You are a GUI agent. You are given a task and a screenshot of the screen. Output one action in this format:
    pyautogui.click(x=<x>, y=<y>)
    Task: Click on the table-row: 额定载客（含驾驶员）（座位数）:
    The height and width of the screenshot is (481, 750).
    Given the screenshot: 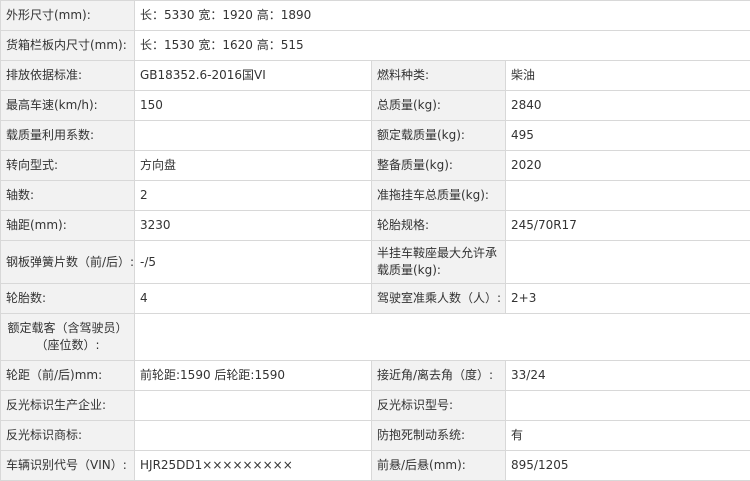 What is the action you would take?
    pyautogui.click(x=375, y=337)
    